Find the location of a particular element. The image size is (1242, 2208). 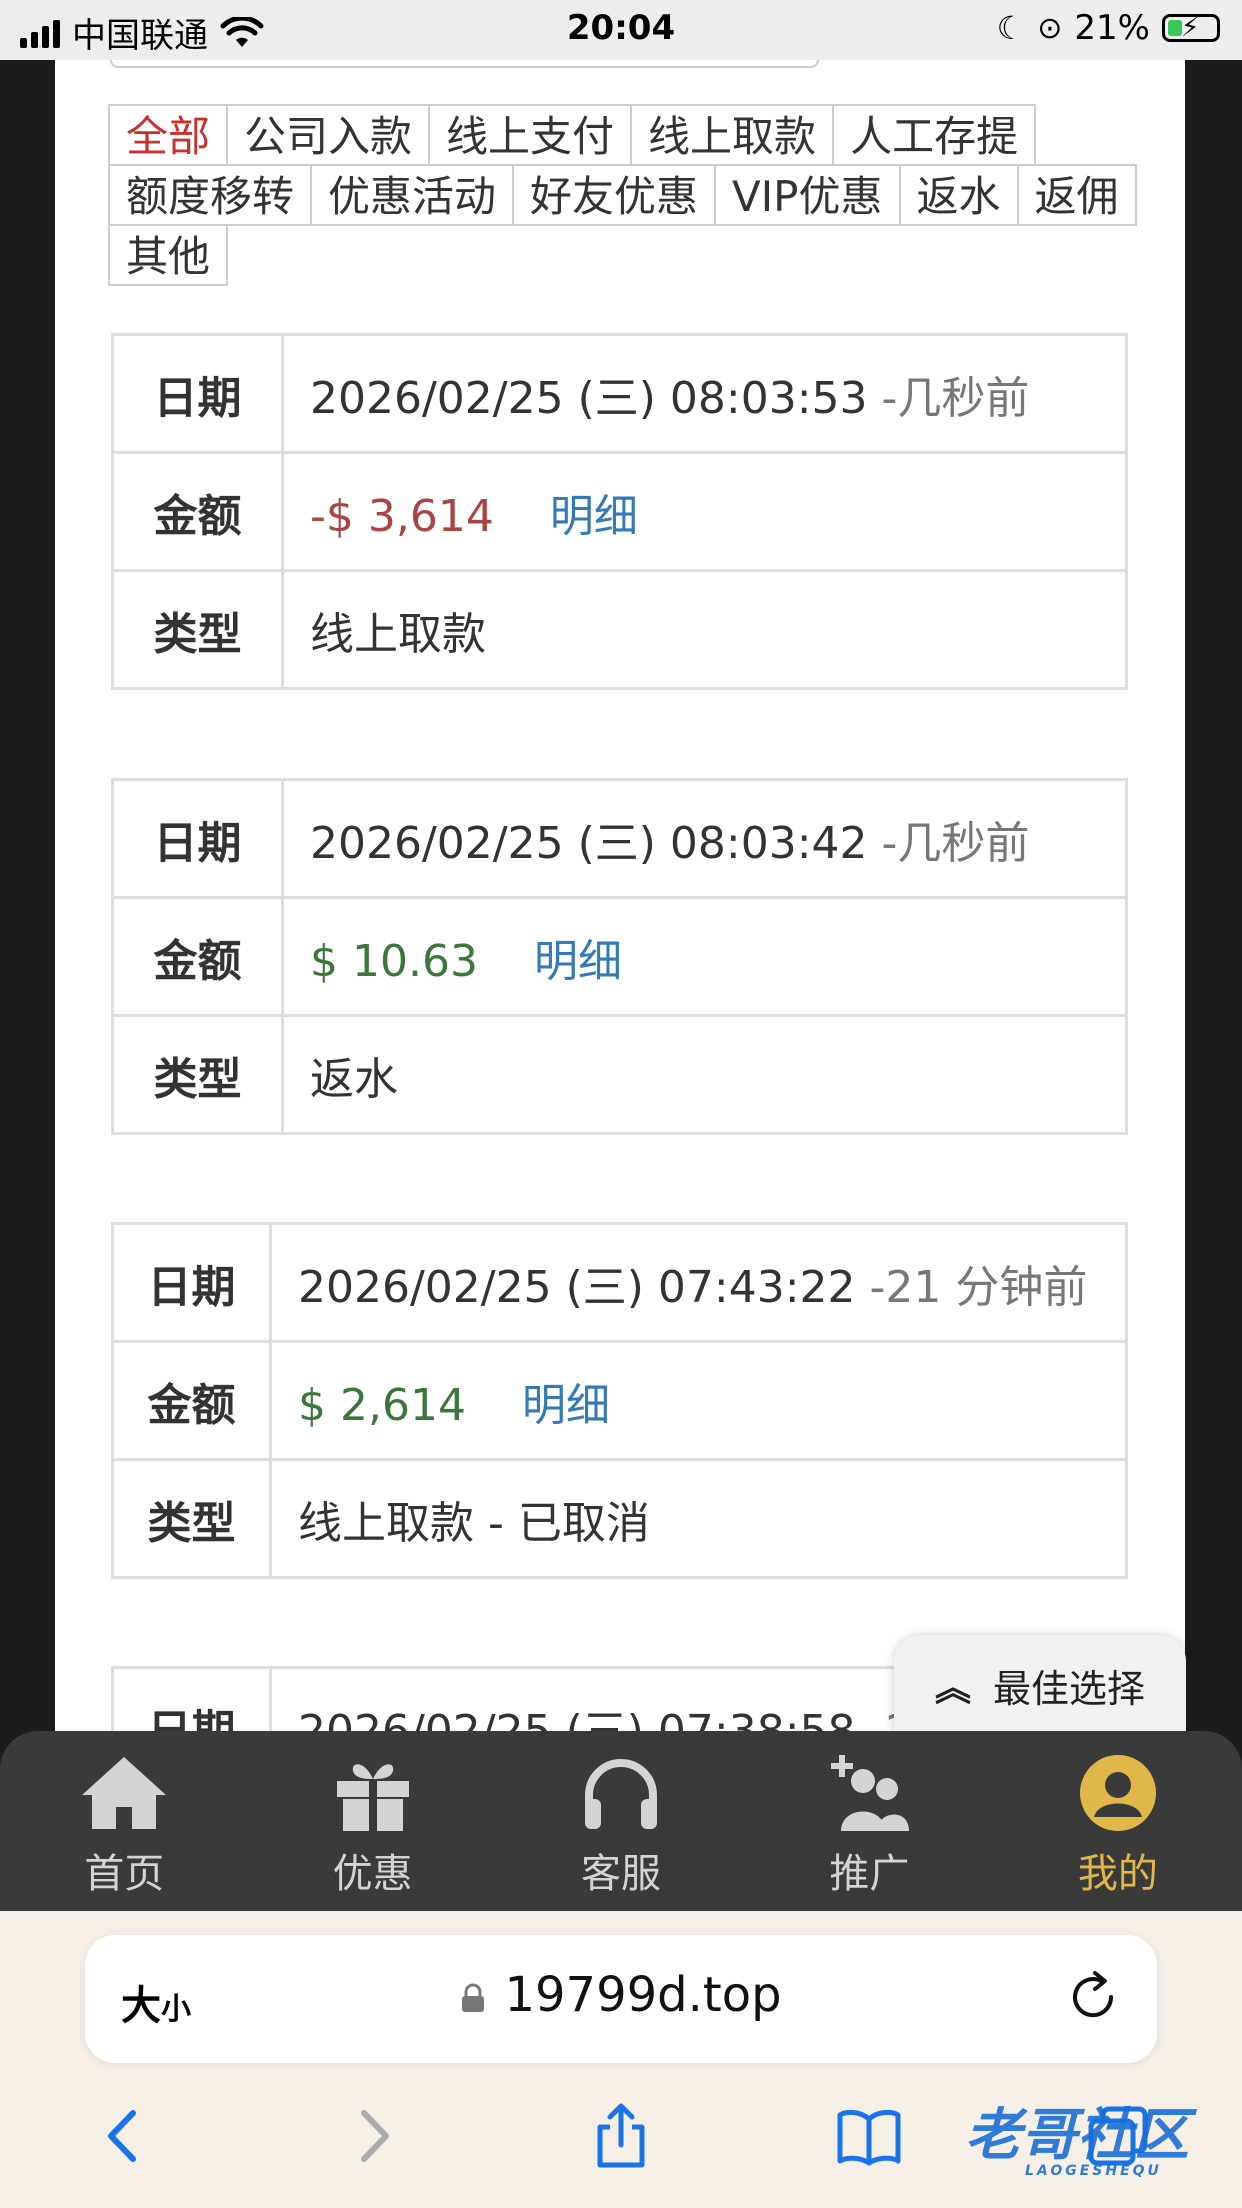

bottom-navigation: 首页 优惠 客服 推广 我的 is located at coordinates (621, 1821).